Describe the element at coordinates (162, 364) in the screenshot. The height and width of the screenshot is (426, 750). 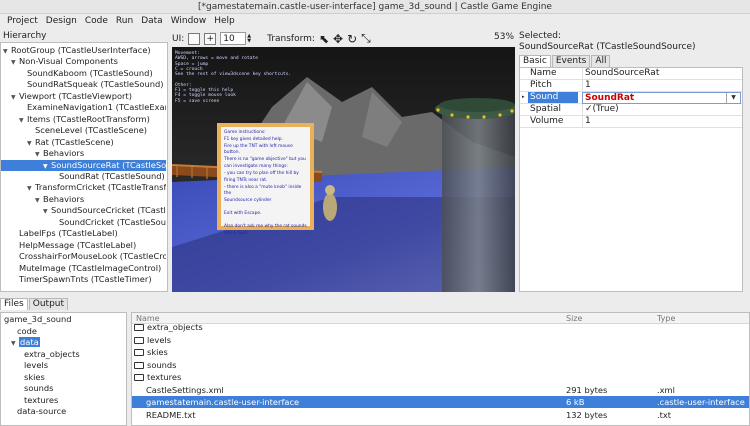
I see `file-name: sounds` at that location.